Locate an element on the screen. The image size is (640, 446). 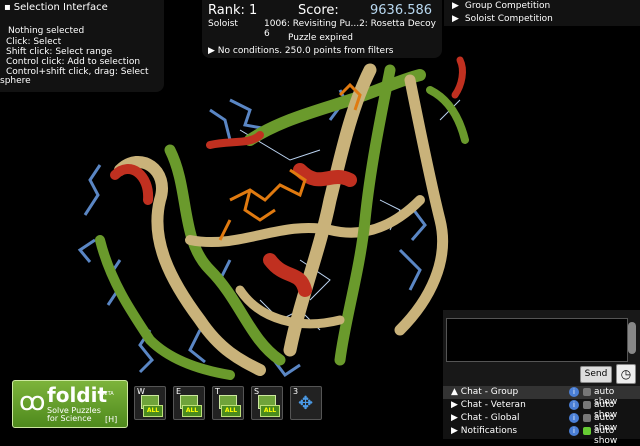
score-label: Score: is located at coordinates (318, 10).